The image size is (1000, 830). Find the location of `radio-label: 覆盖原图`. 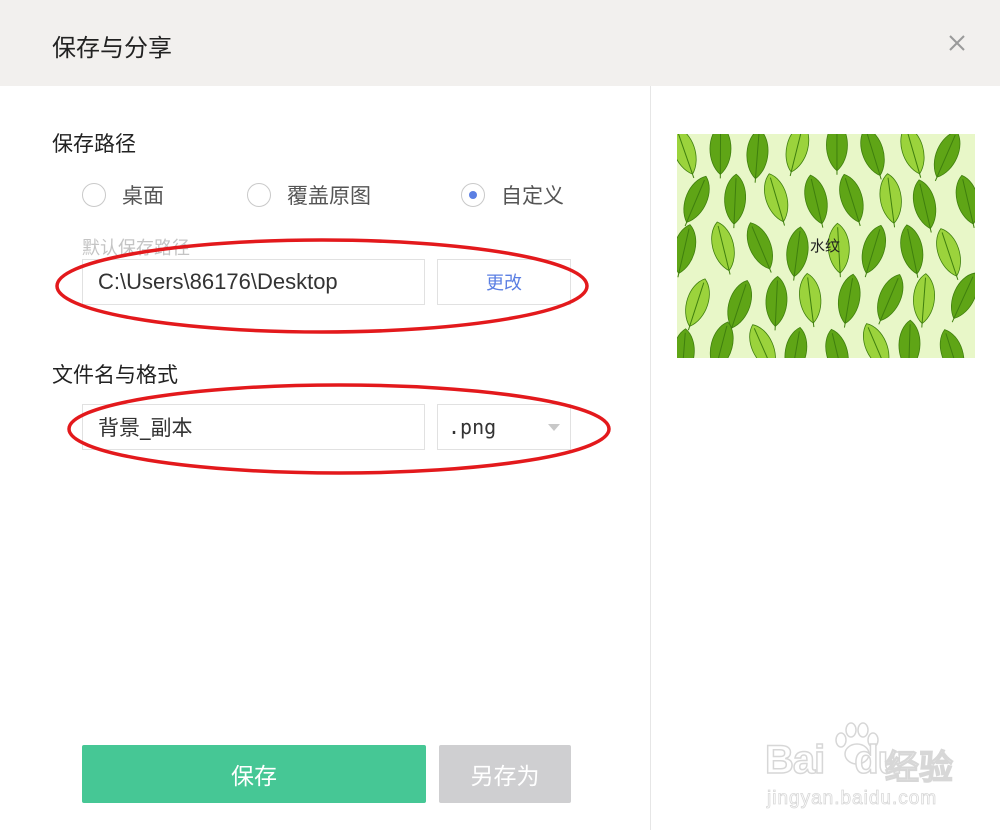

radio-label: 覆盖原图 is located at coordinates (329, 196).